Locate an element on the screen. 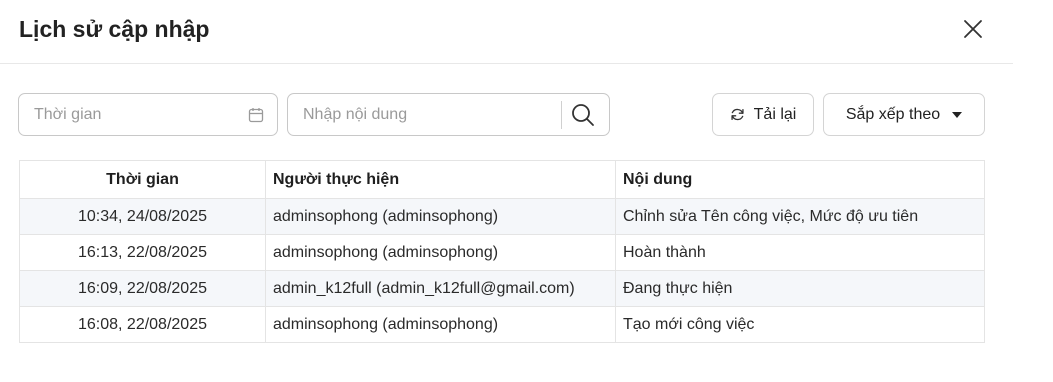 This screenshot has height=382, width=1053. search-input is located at coordinates (424, 114).